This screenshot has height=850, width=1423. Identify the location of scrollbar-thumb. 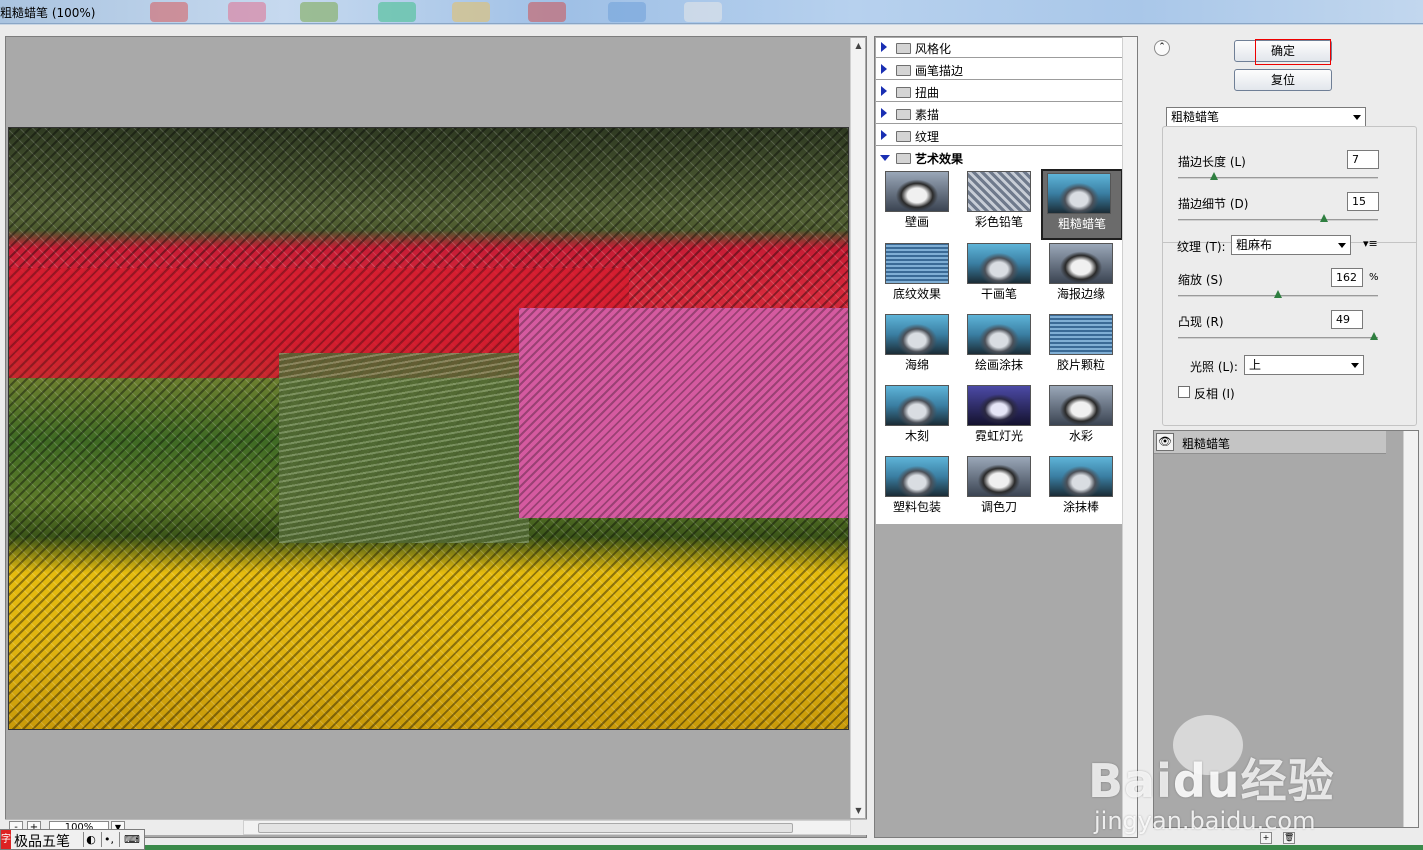
(525, 828).